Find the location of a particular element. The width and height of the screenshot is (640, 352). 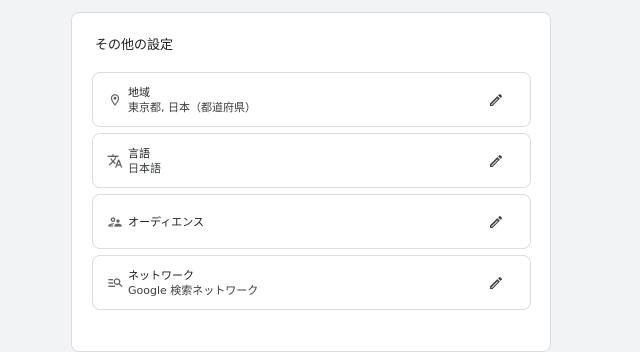

setting-label: ネットワーク is located at coordinates (161, 275).